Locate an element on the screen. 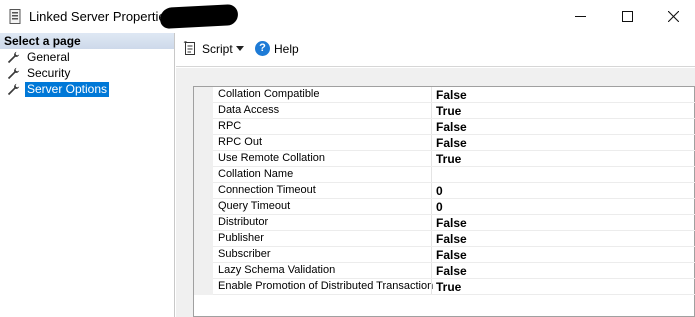 The height and width of the screenshot is (317, 695). property-name: Subscriber is located at coordinates (244, 254).